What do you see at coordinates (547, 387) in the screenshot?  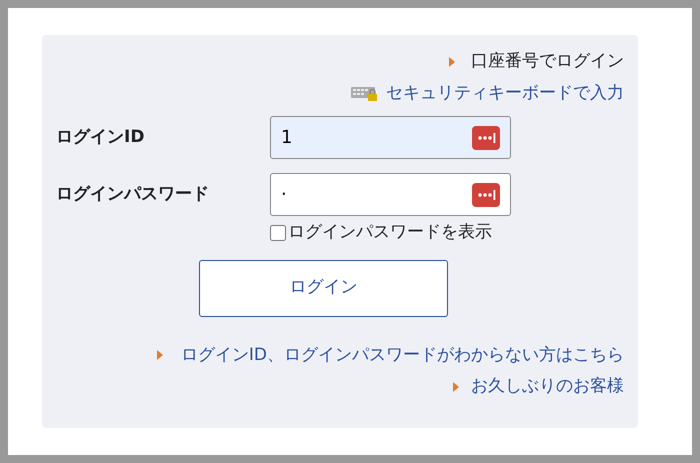 I see `returning-customer-link: お久しぶりのお客様` at bounding box center [547, 387].